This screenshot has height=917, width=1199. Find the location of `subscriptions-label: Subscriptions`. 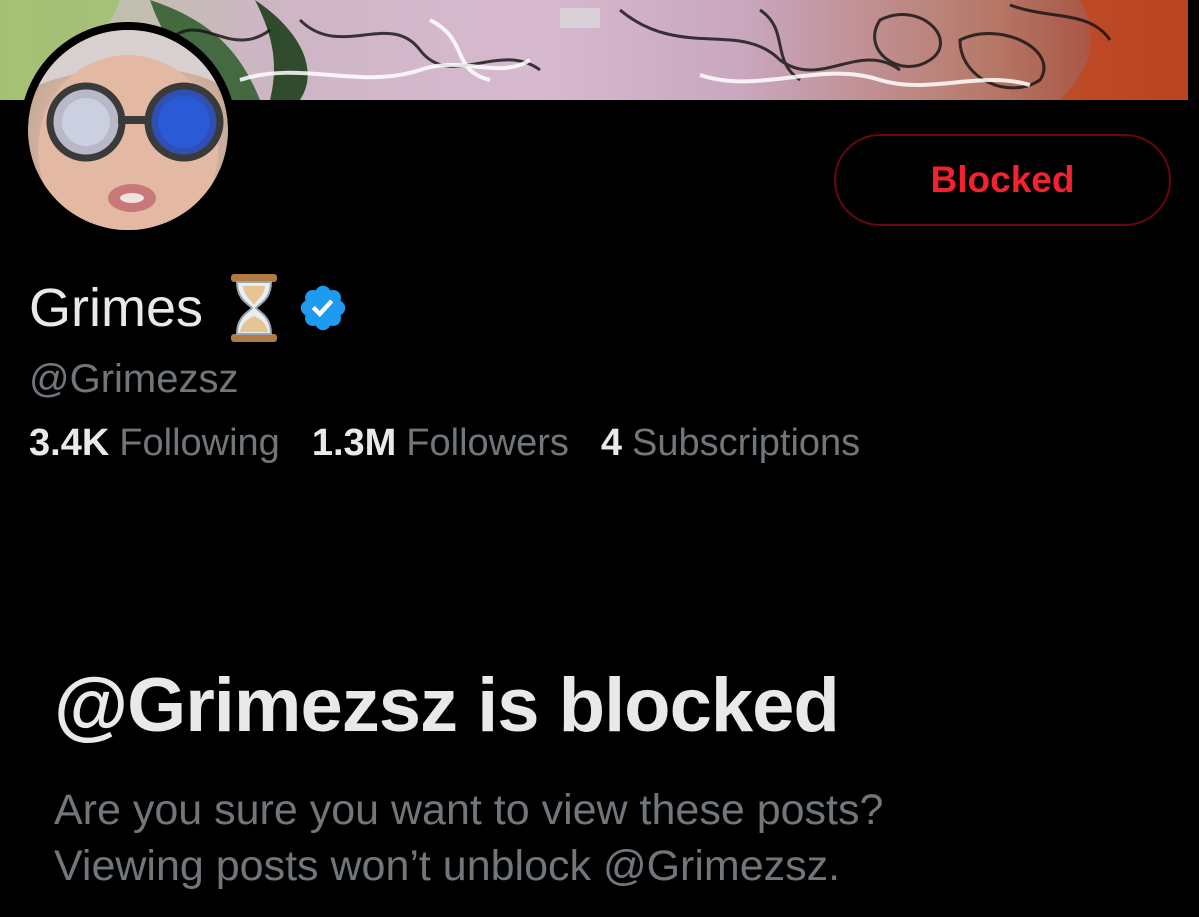

subscriptions-label: Subscriptions is located at coordinates (746, 443).